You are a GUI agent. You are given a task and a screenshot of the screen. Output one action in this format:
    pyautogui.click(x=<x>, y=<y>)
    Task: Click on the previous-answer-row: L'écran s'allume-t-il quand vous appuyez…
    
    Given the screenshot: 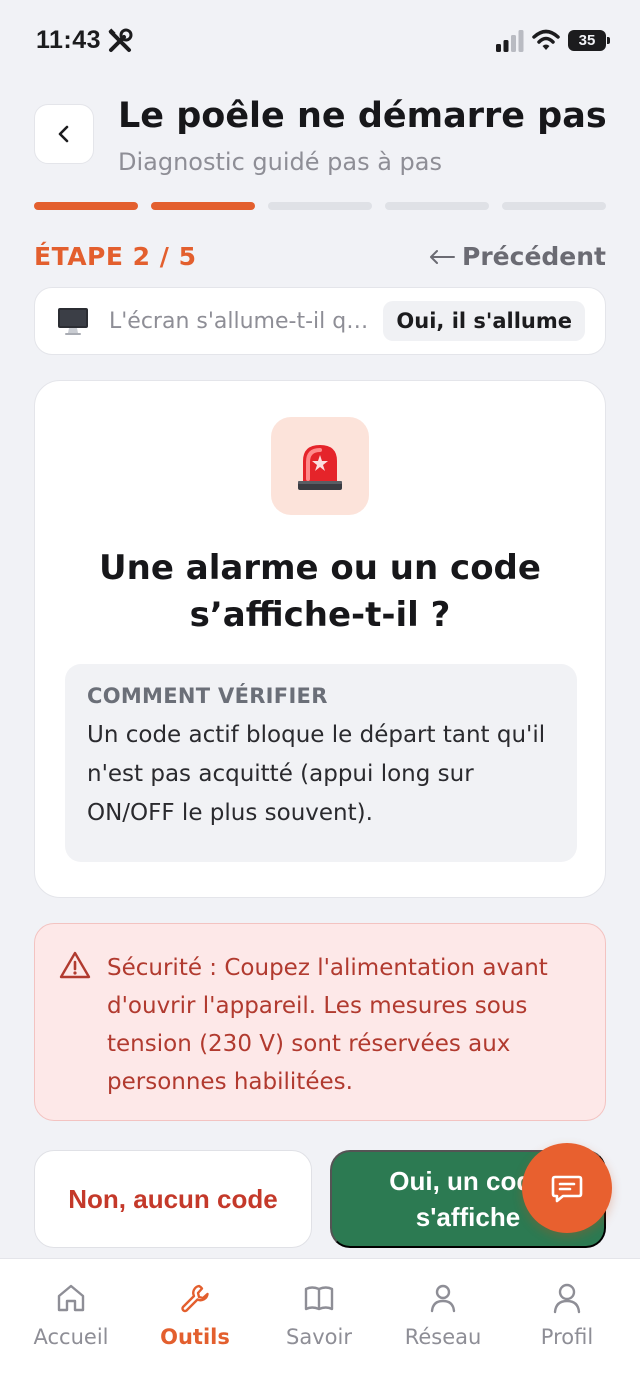 What is the action you would take?
    pyautogui.click(x=320, y=321)
    